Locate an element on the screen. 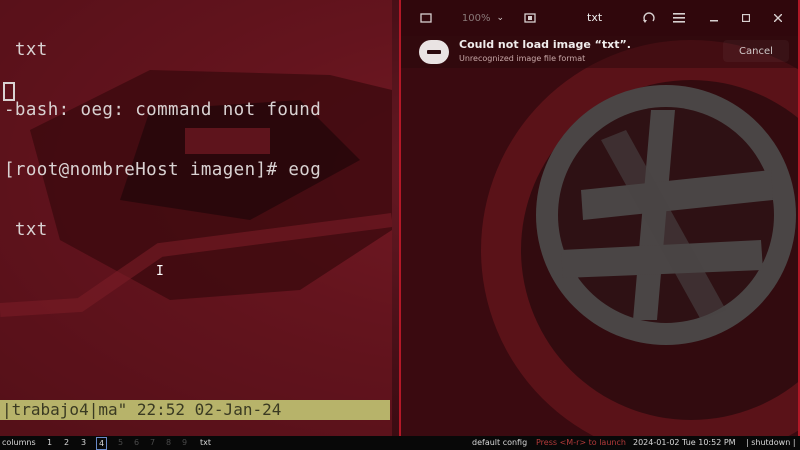 The width and height of the screenshot is (800, 450). terminal-cursor is located at coordinates (9, 91).